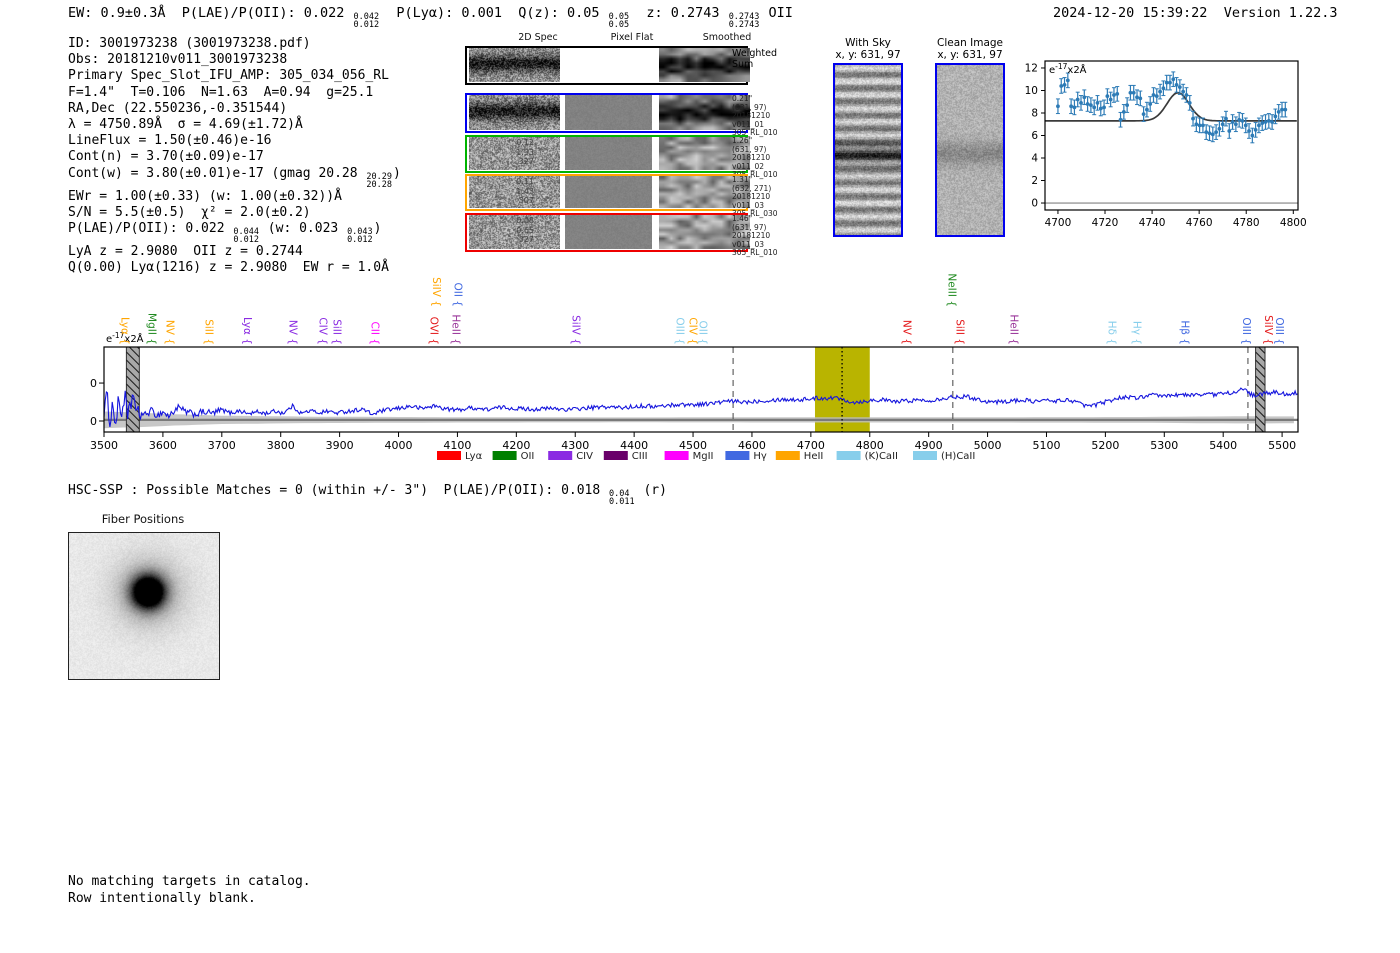  Describe the element at coordinates (494, 13) in the screenshot. I see `text-run: P(Lyα): 0.001 Q(z): 0.05` at that location.